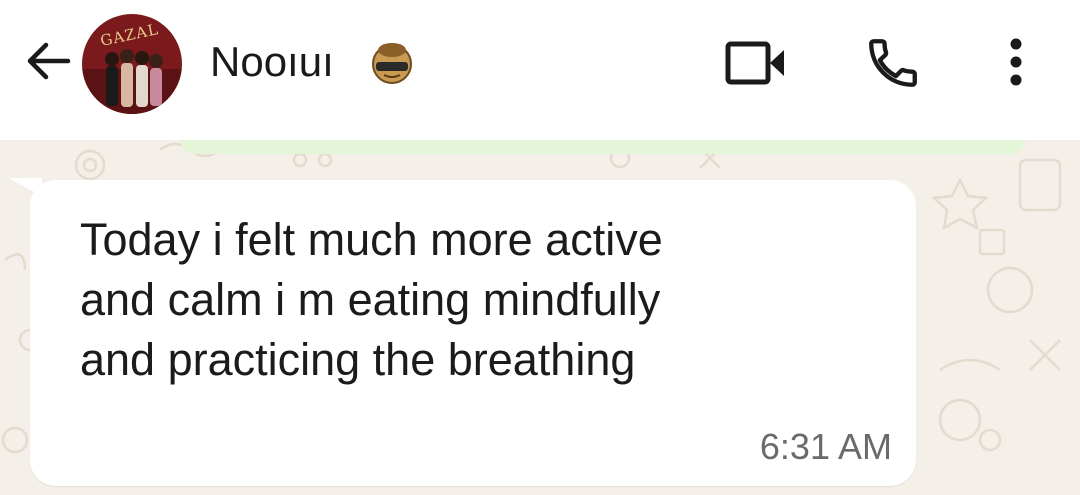  What do you see at coordinates (825, 446) in the screenshot?
I see `message-timestamp: 6:31 AM` at bounding box center [825, 446].